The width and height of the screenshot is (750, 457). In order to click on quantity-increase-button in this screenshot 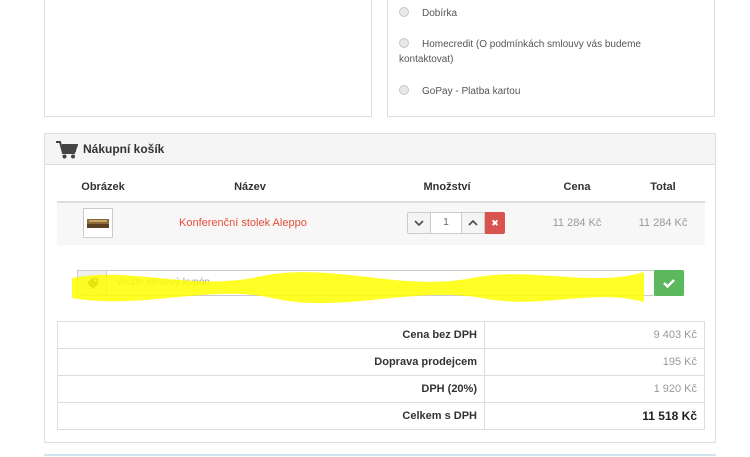, I will do `click(473, 223)`.